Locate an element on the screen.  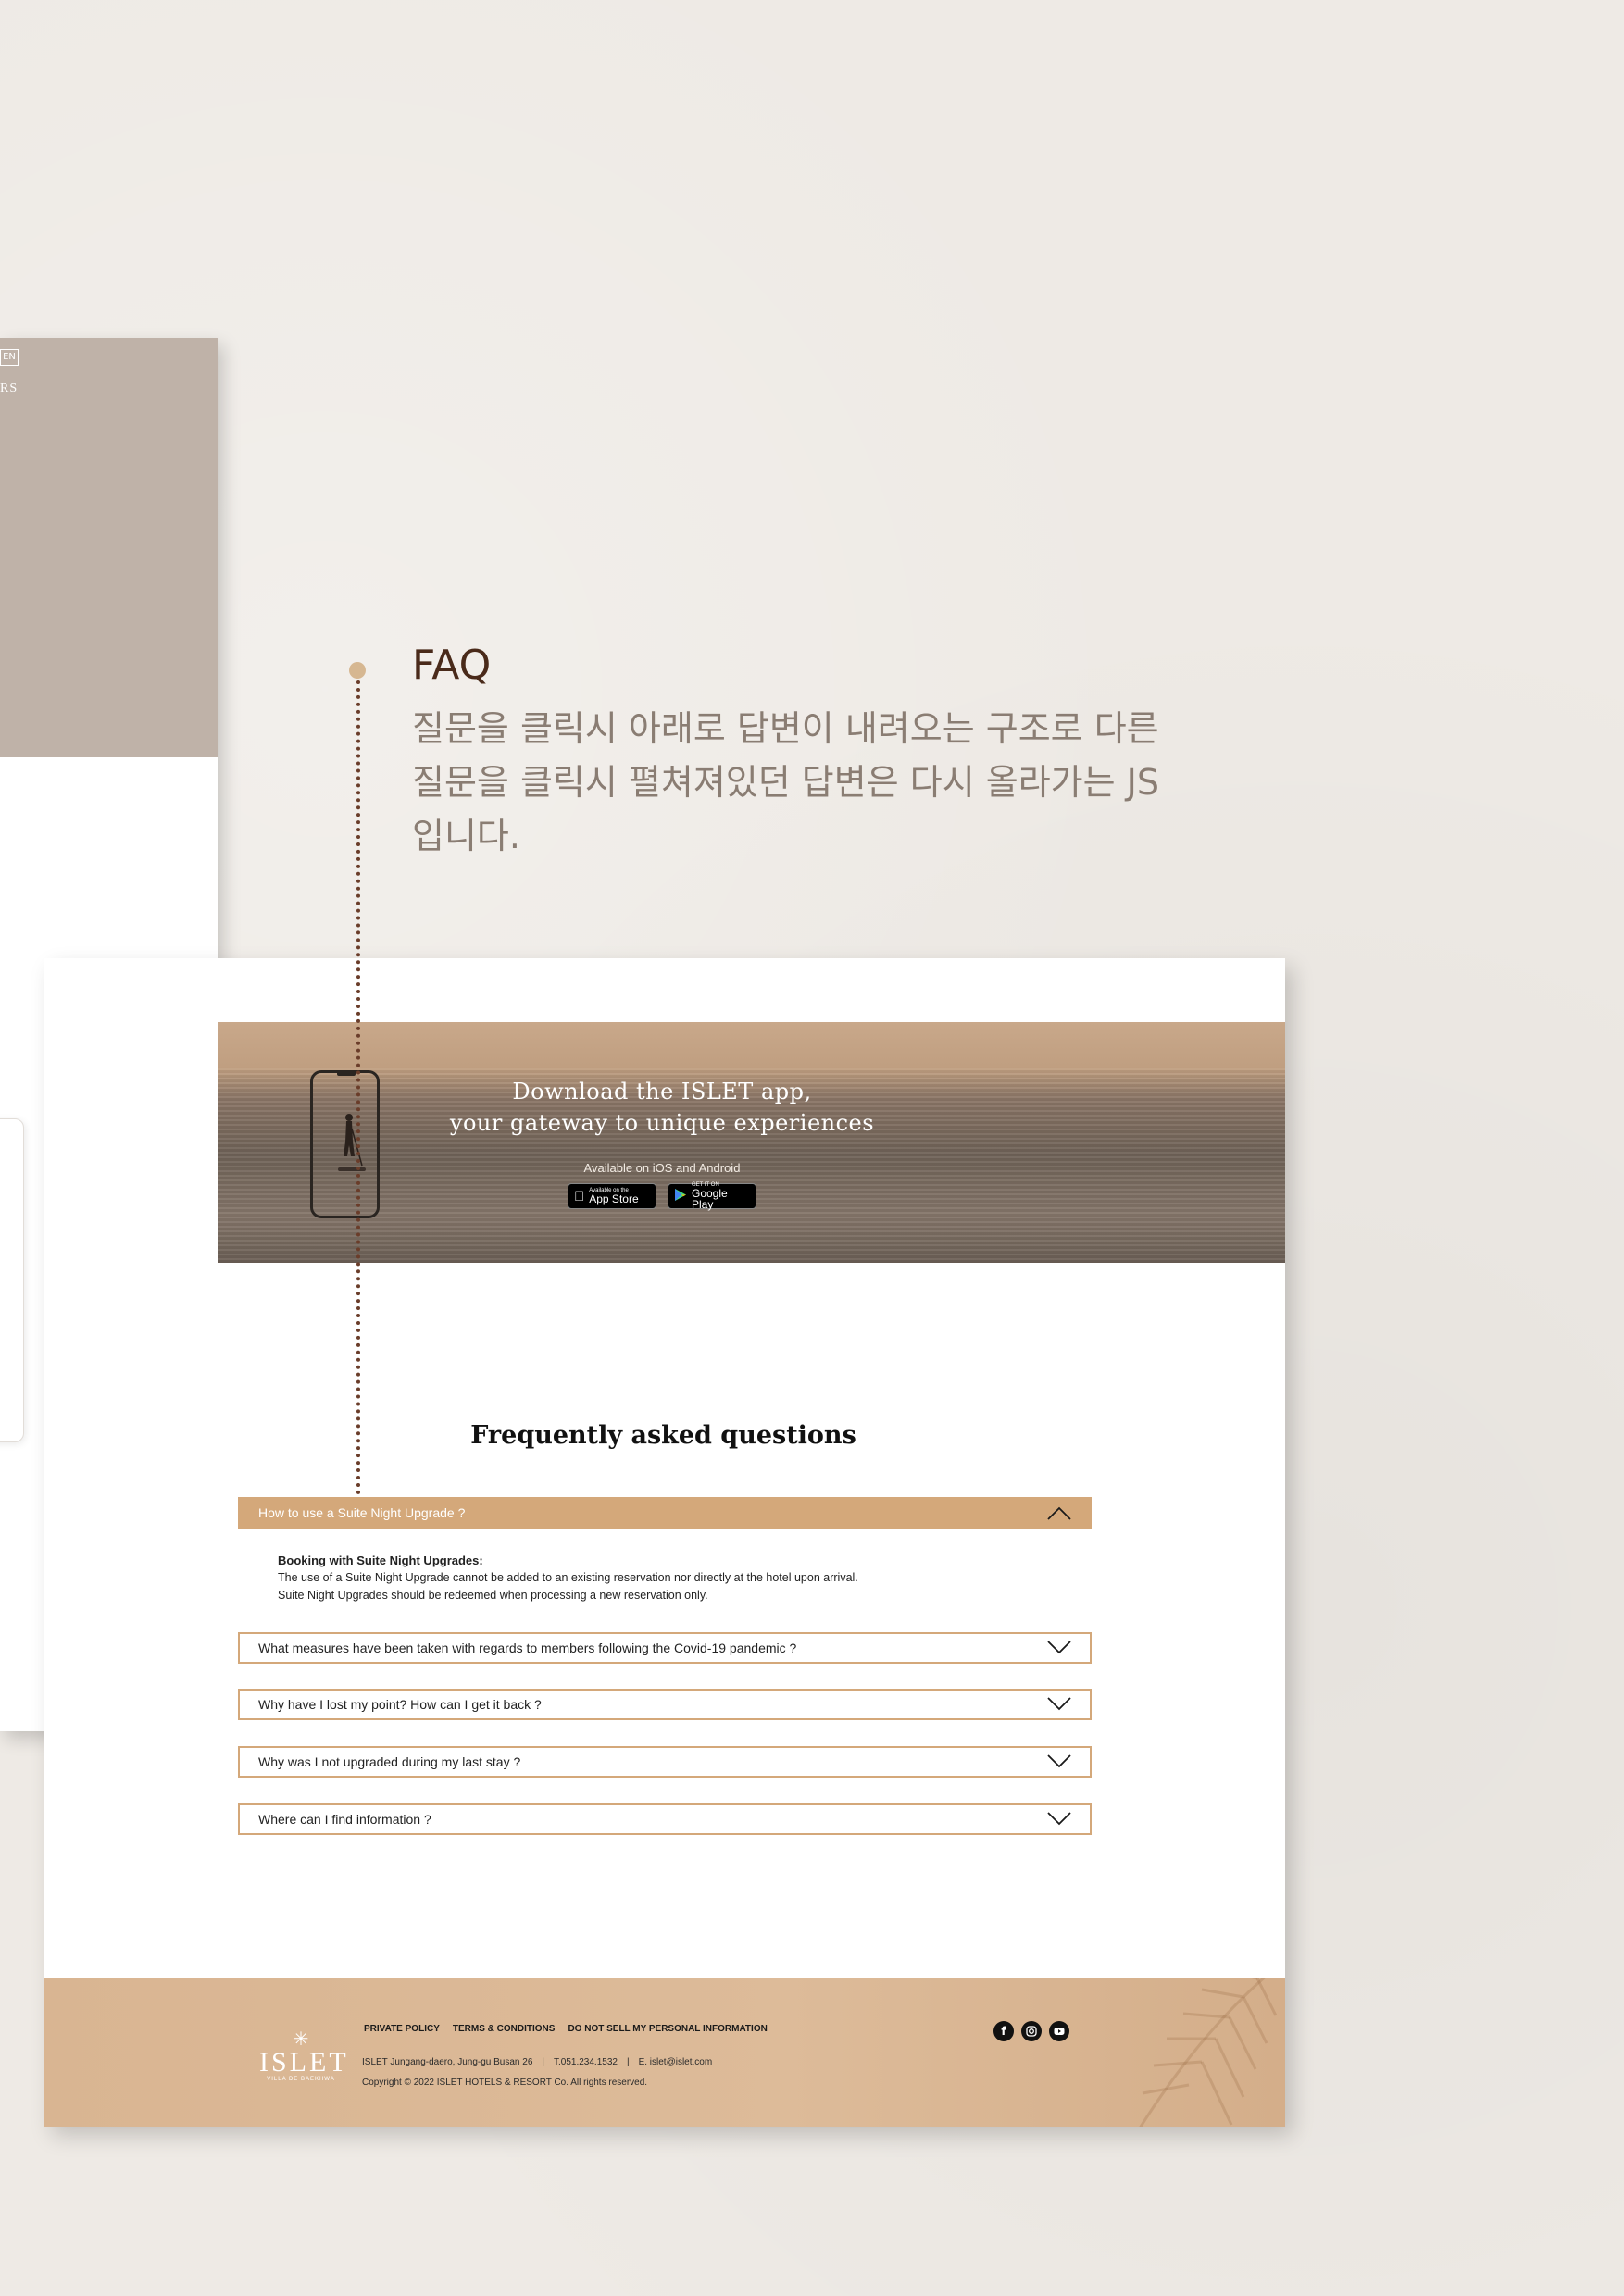
annotation-title: FAQ is located at coordinates (452, 665).